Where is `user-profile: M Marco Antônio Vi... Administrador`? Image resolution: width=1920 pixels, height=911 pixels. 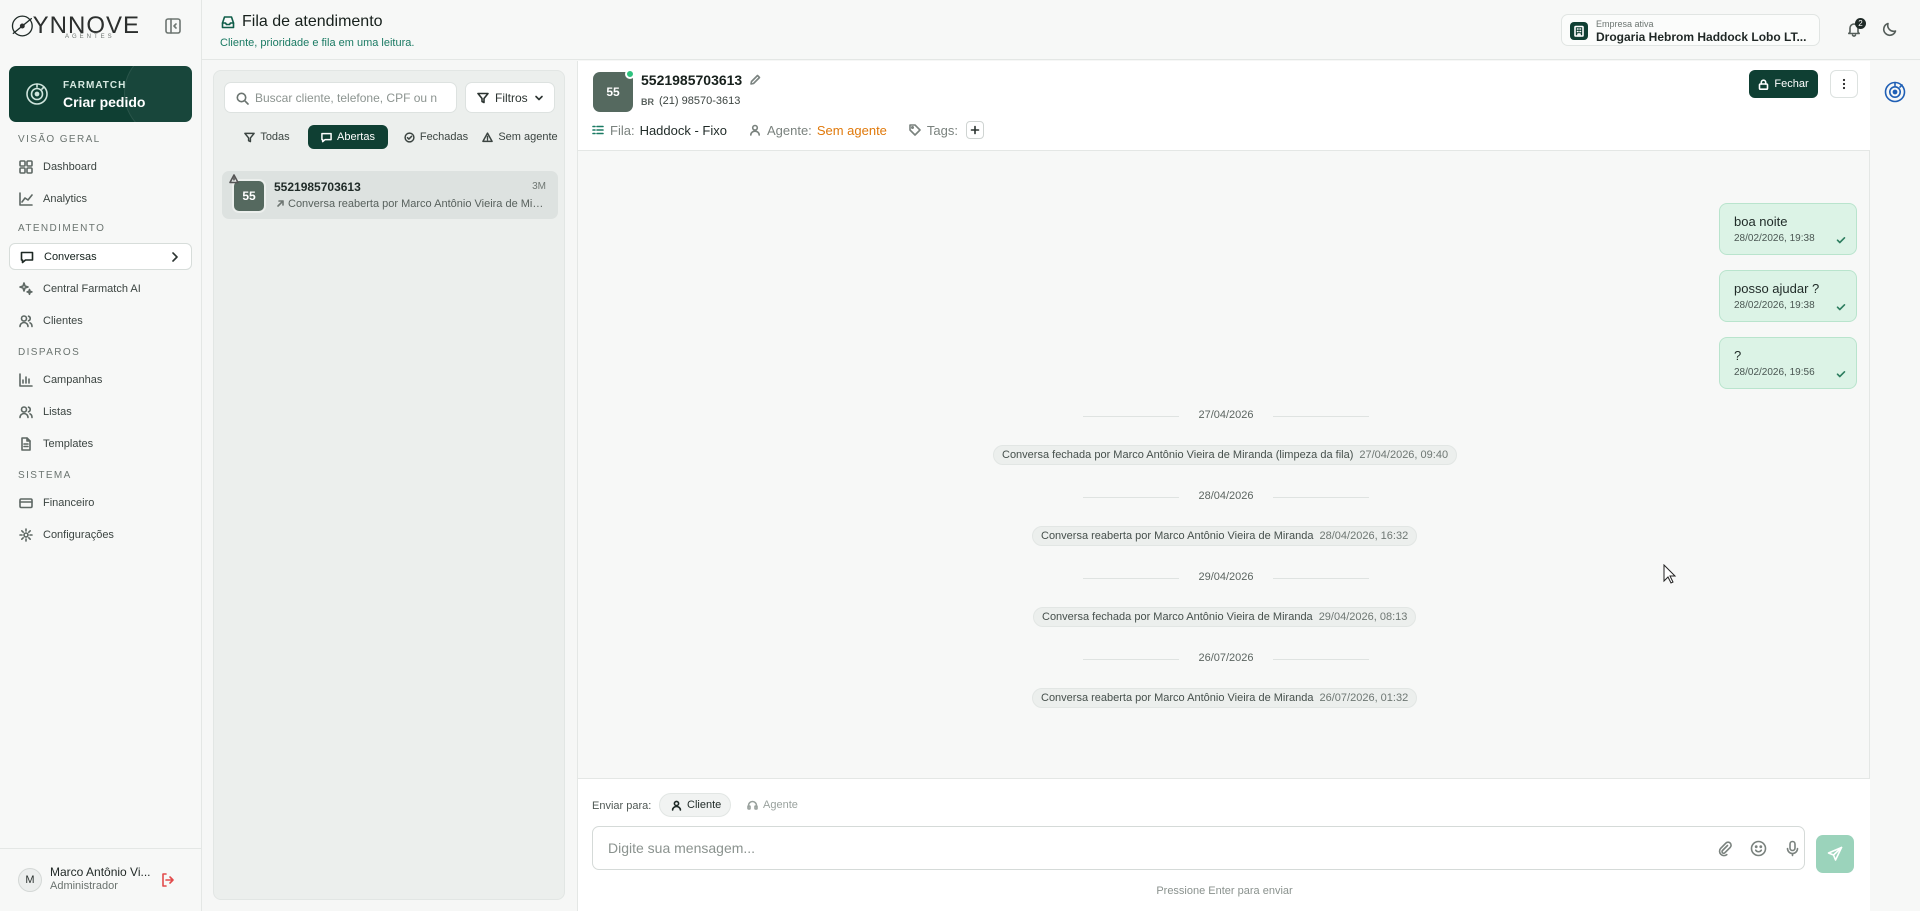 user-profile: M Marco Antônio Vi... Administrador is located at coordinates (101, 879).